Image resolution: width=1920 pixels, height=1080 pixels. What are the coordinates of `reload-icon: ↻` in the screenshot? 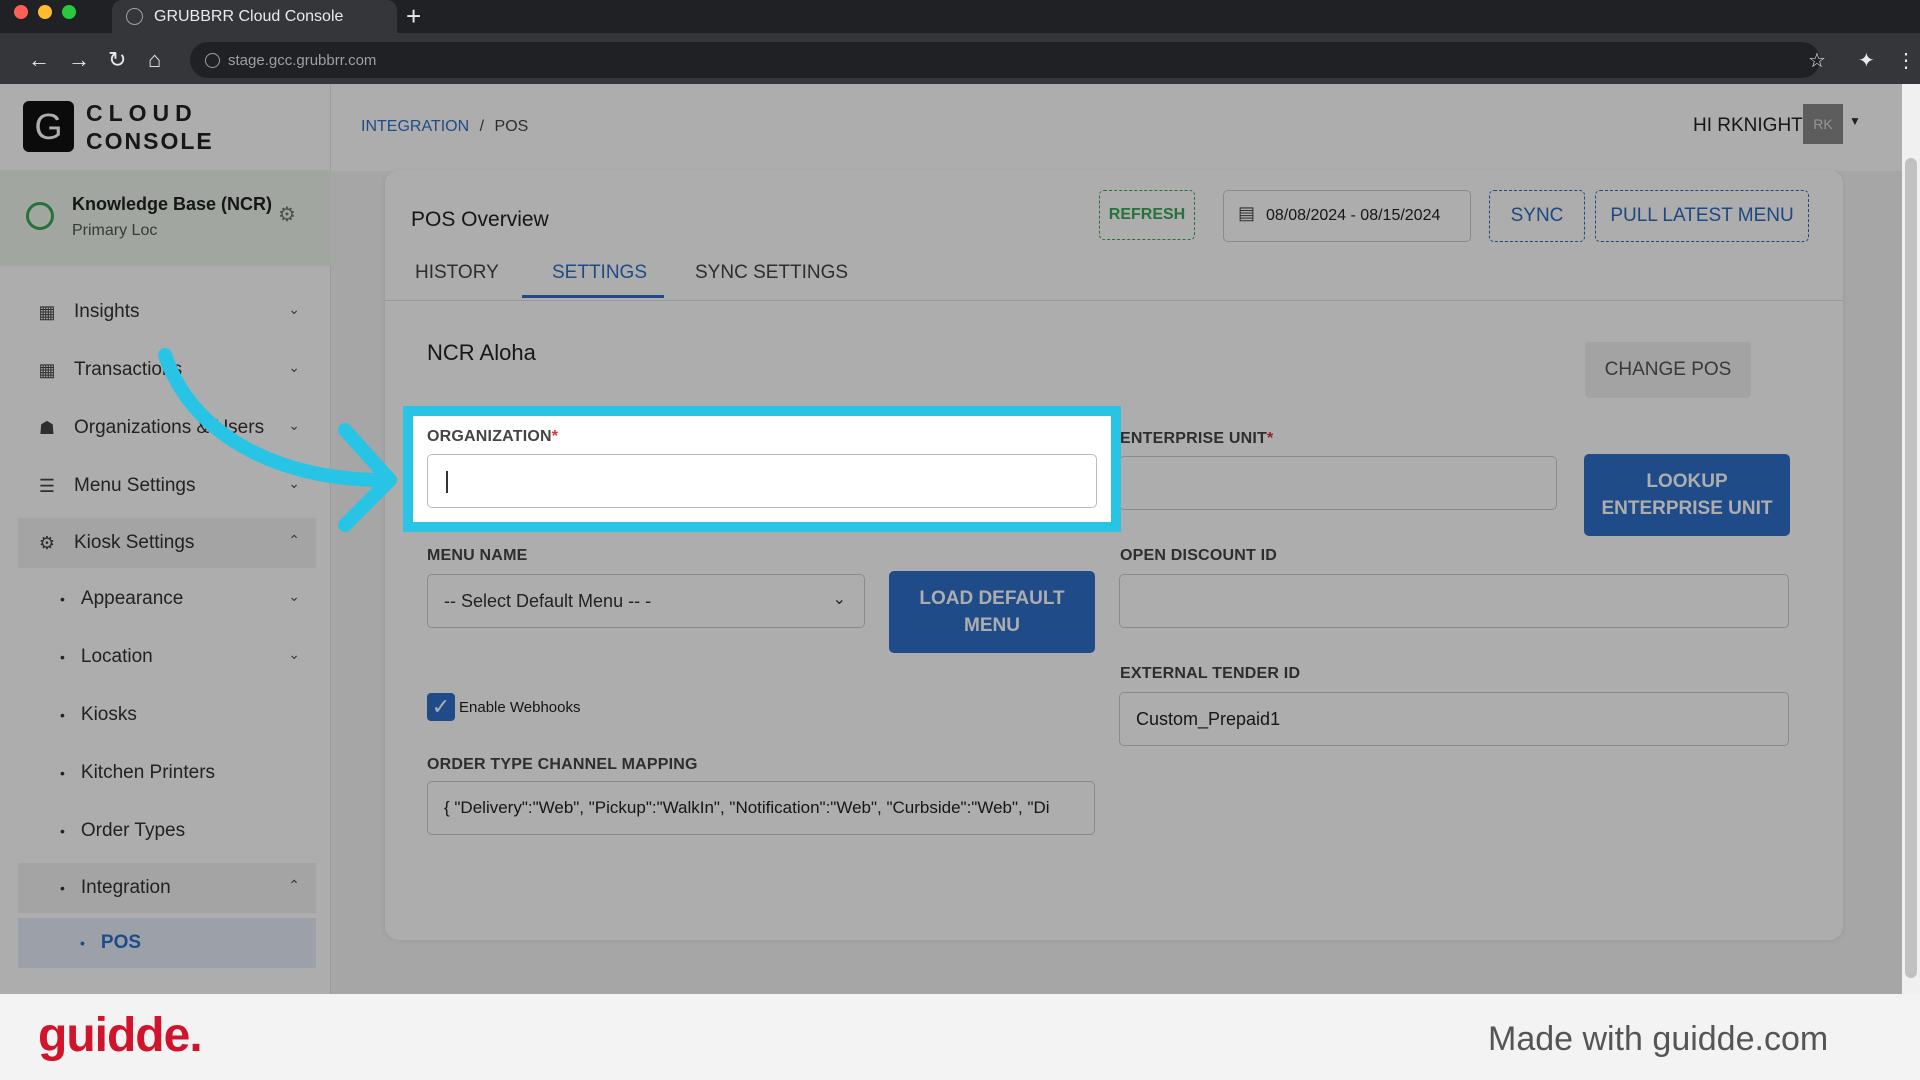 It's located at (117, 60).